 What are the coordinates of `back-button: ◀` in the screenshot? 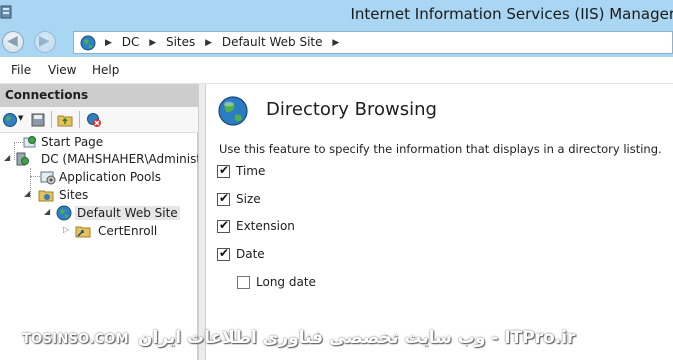 It's located at (13, 42).